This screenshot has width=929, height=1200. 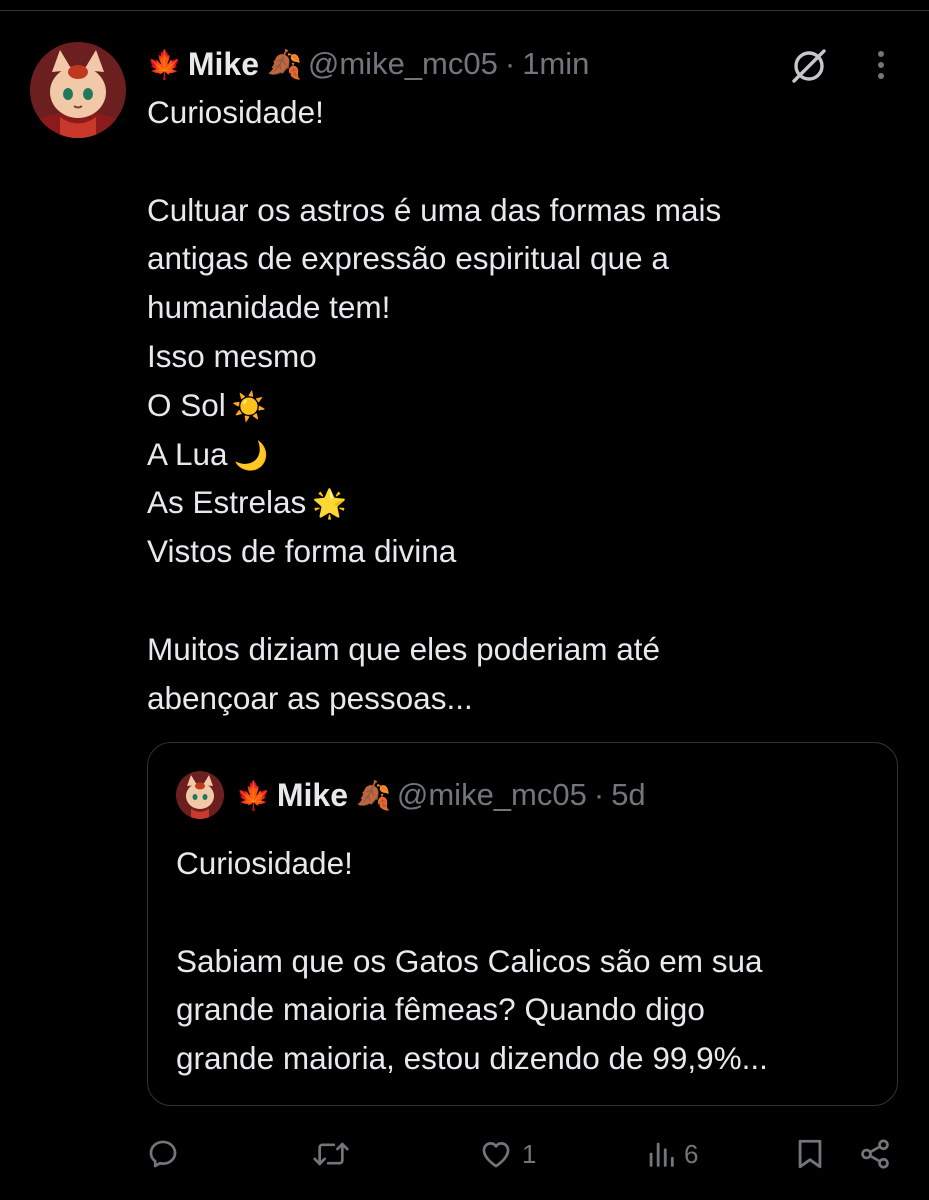 I want to click on post-line-moon: A Lua 🌙, so click(x=507, y=454).